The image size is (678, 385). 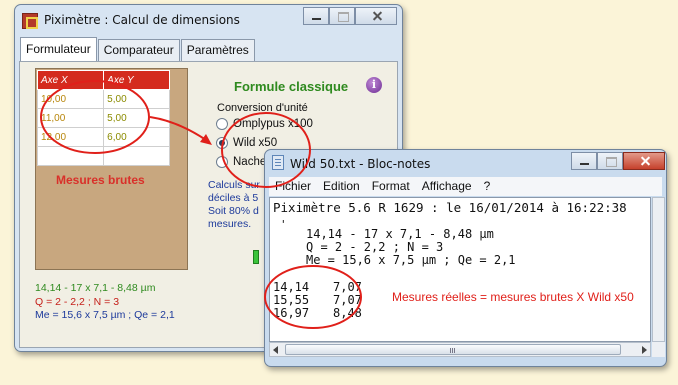 I want to click on piximetre-titlebar: Piximètre : Calcul de dimensions, so click(x=208, y=20).